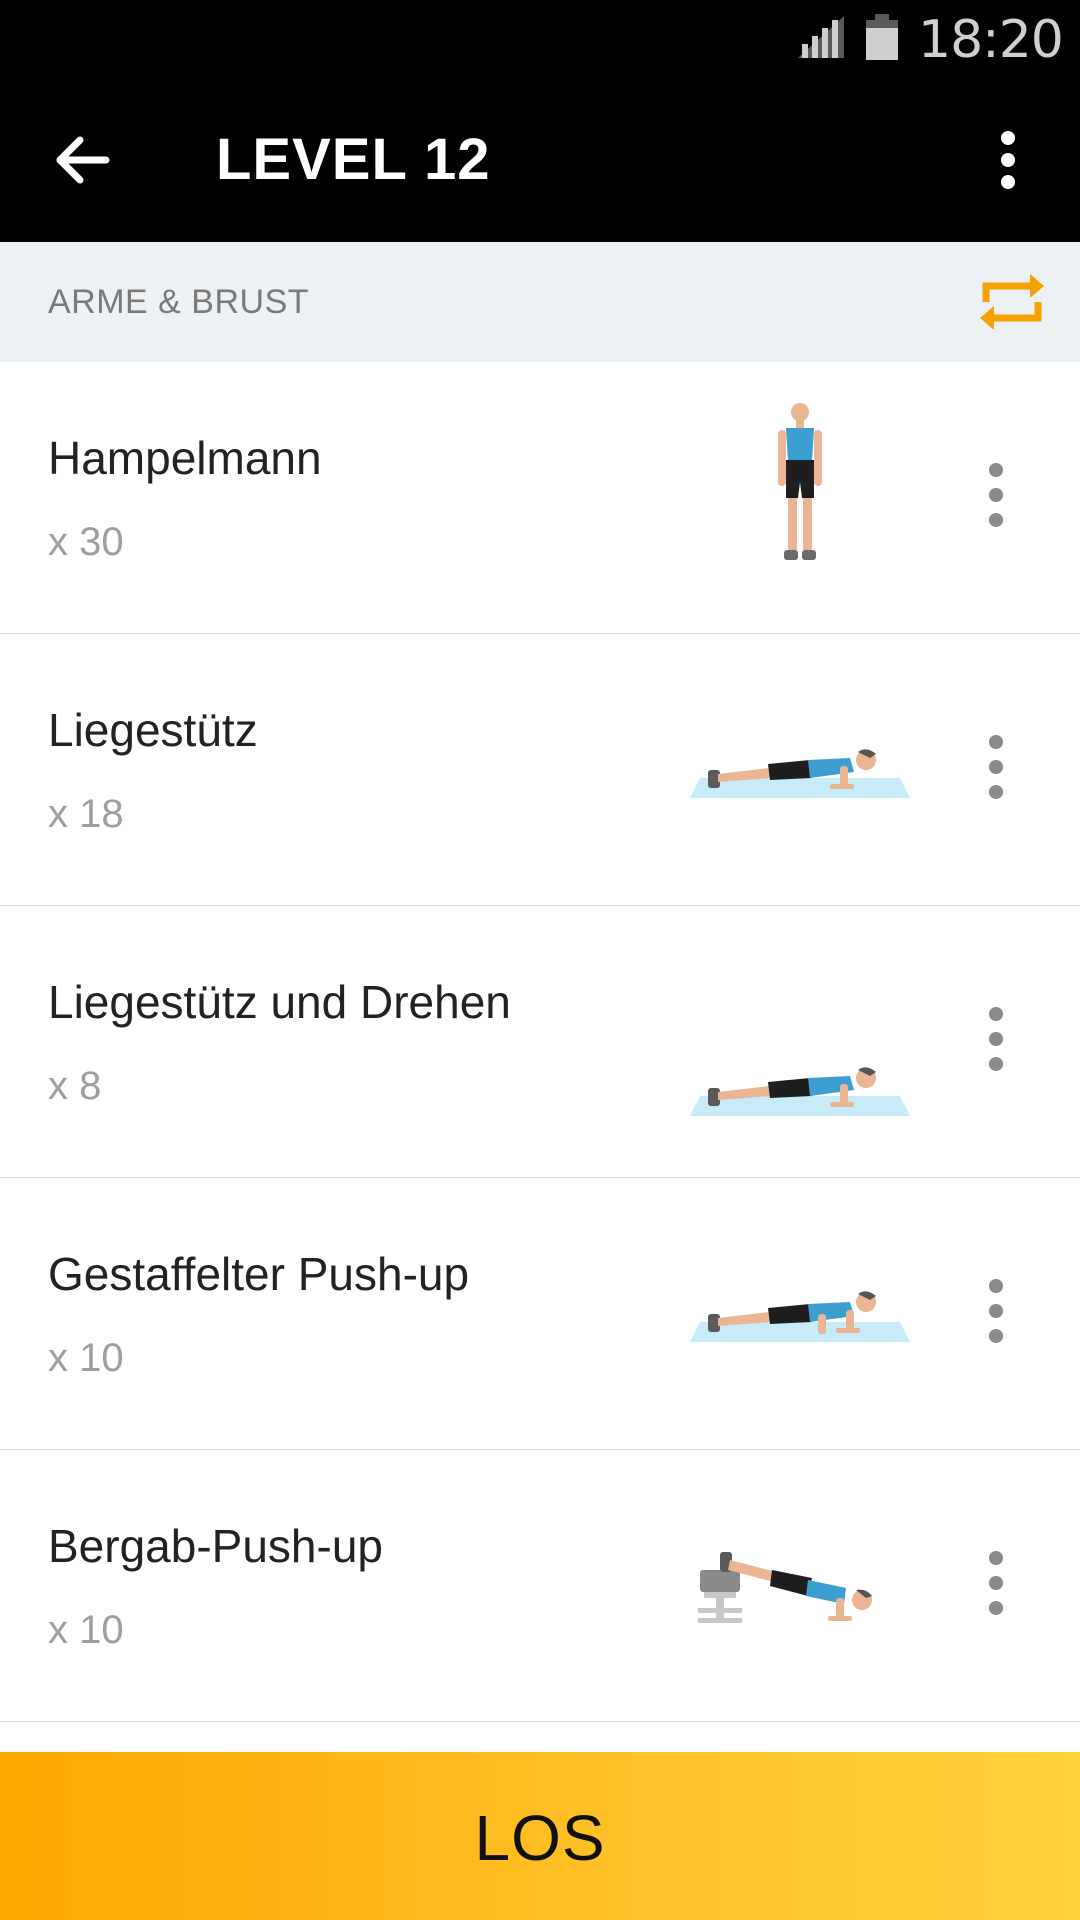  Describe the element at coordinates (785, 1587) in the screenshot. I see `decline-push-up-figure-icon` at that location.